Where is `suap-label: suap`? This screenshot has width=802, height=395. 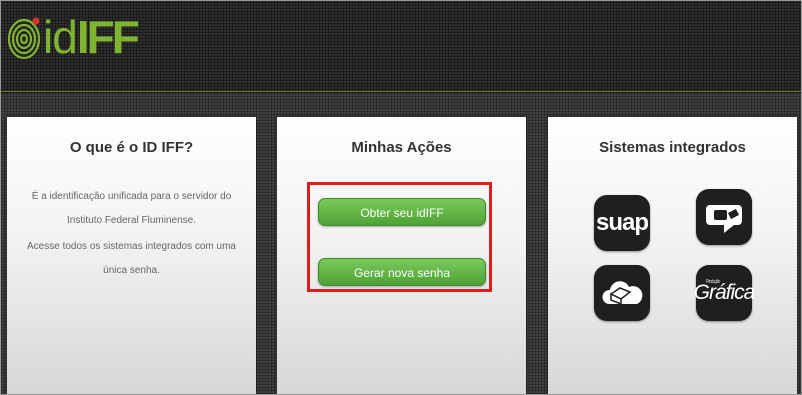
suap-label: suap is located at coordinates (622, 222).